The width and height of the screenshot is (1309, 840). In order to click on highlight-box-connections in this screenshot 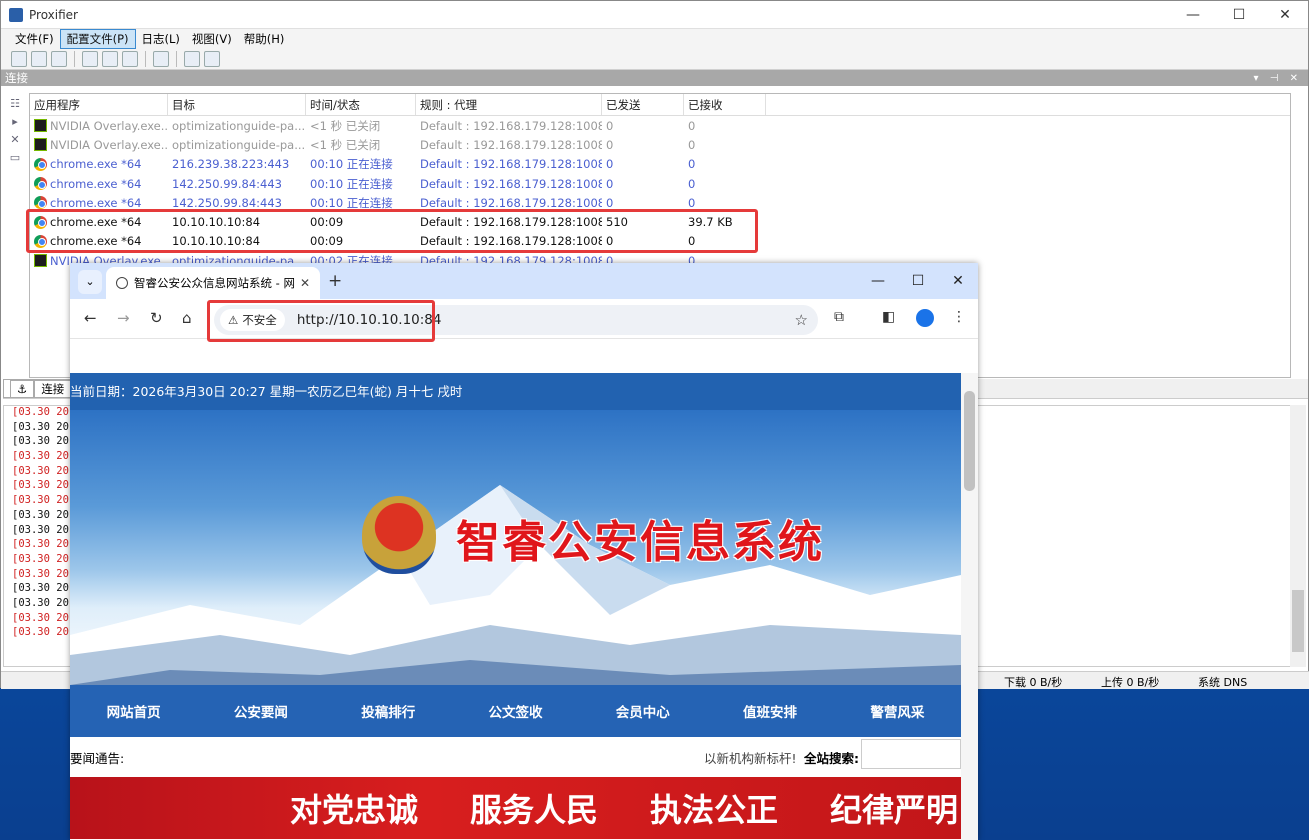, I will do `click(392, 231)`.